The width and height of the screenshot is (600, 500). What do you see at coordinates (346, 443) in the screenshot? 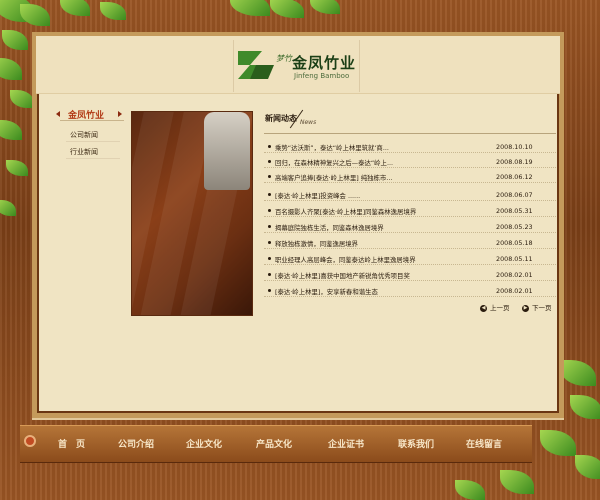
I see `nav-item-certificates: 企业证书` at bounding box center [346, 443].